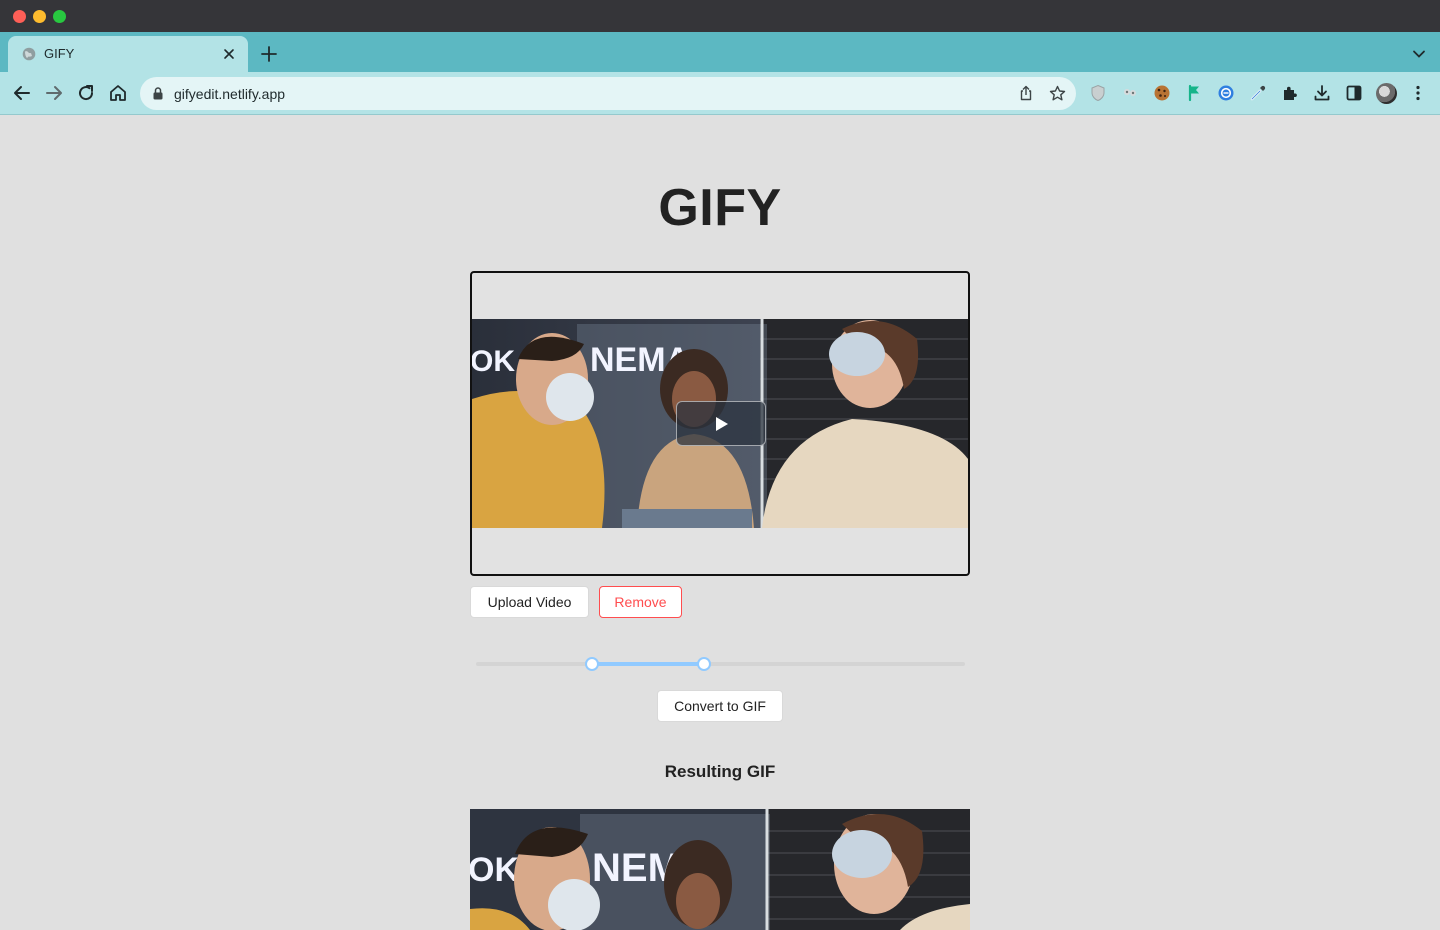 The width and height of the screenshot is (1440, 930). Describe the element at coordinates (1162, 93) in the screenshot. I see `cookie-icon` at that location.